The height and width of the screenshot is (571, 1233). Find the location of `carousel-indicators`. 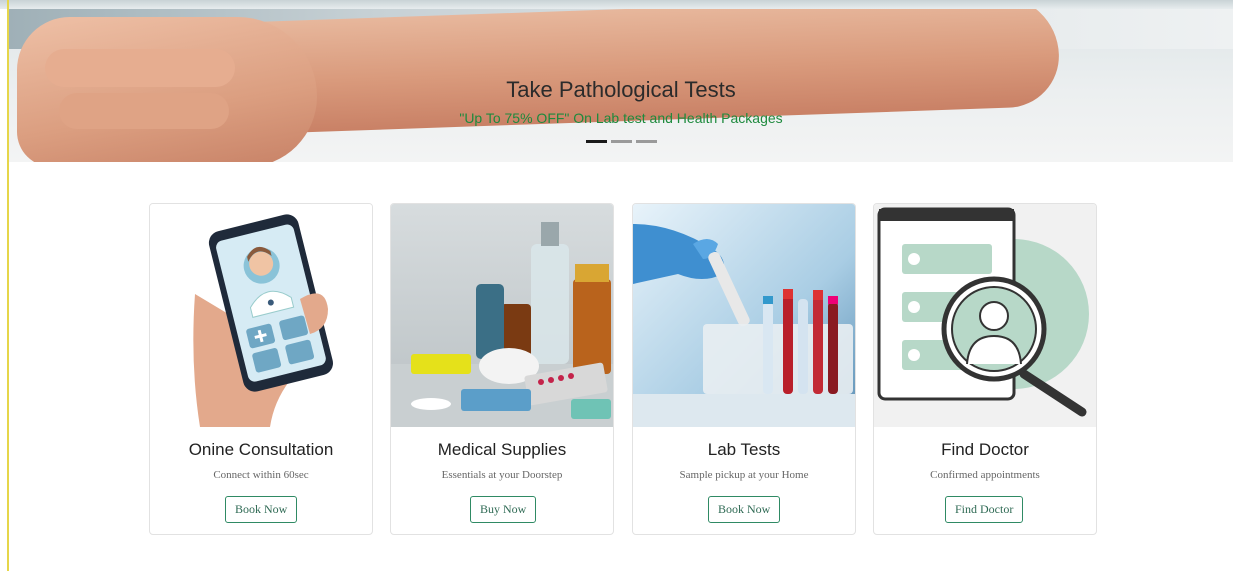

carousel-indicators is located at coordinates (621, 141).